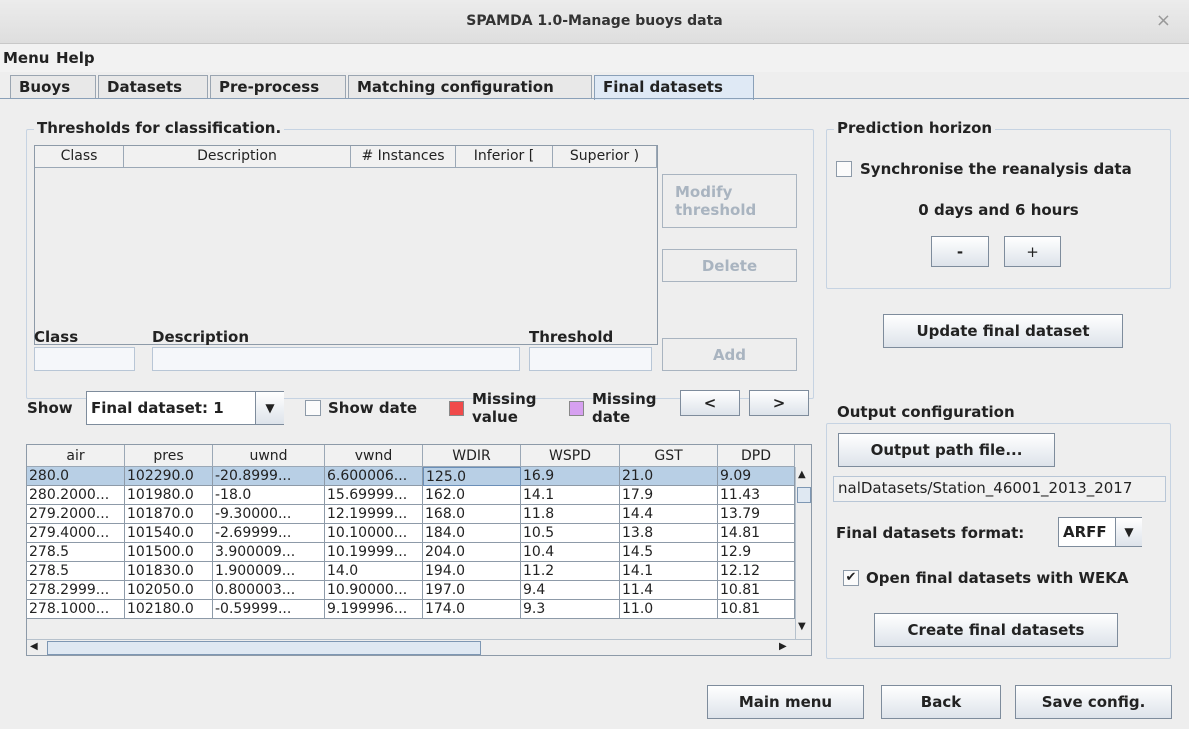 The image size is (1189, 729). What do you see at coordinates (374, 456) in the screenshot?
I see `column-header-vwnd: vwnd` at bounding box center [374, 456].